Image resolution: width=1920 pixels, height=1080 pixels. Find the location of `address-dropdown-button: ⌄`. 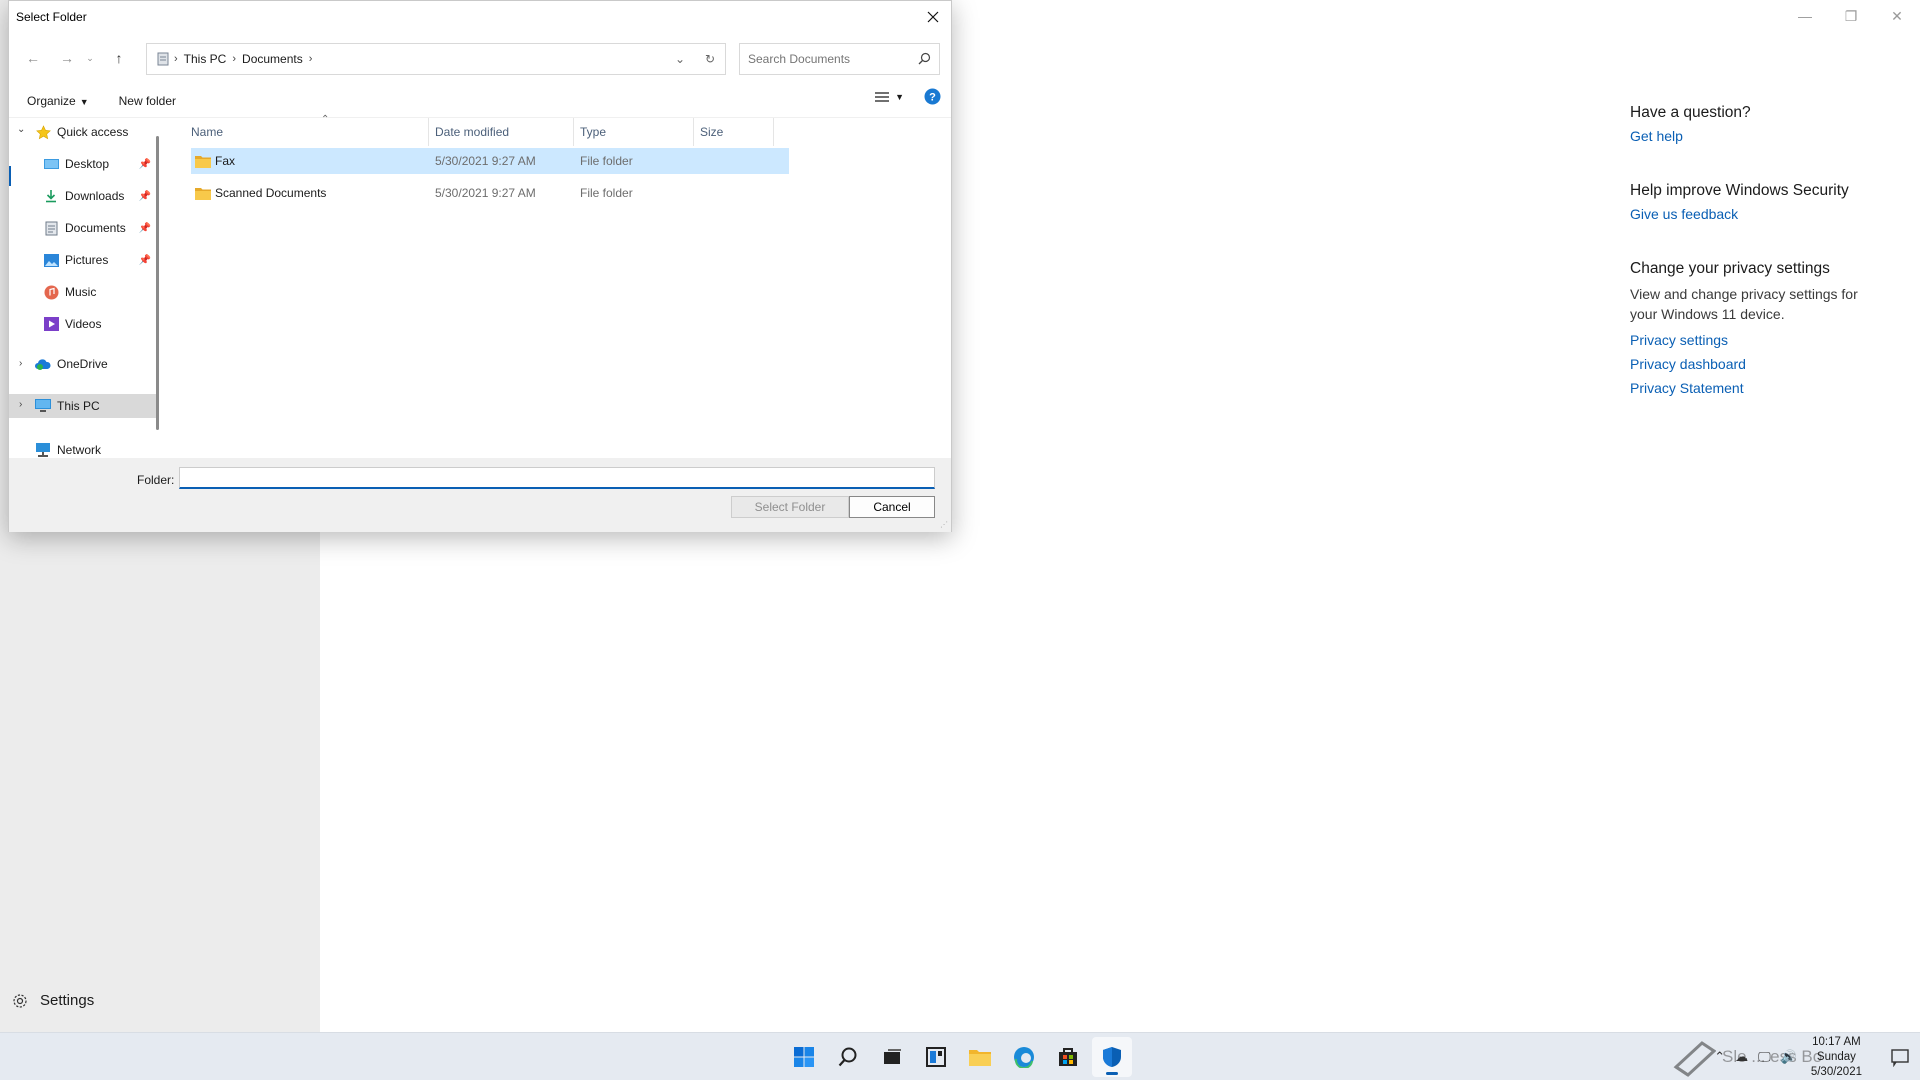

address-dropdown-button: ⌄ is located at coordinates (680, 59).